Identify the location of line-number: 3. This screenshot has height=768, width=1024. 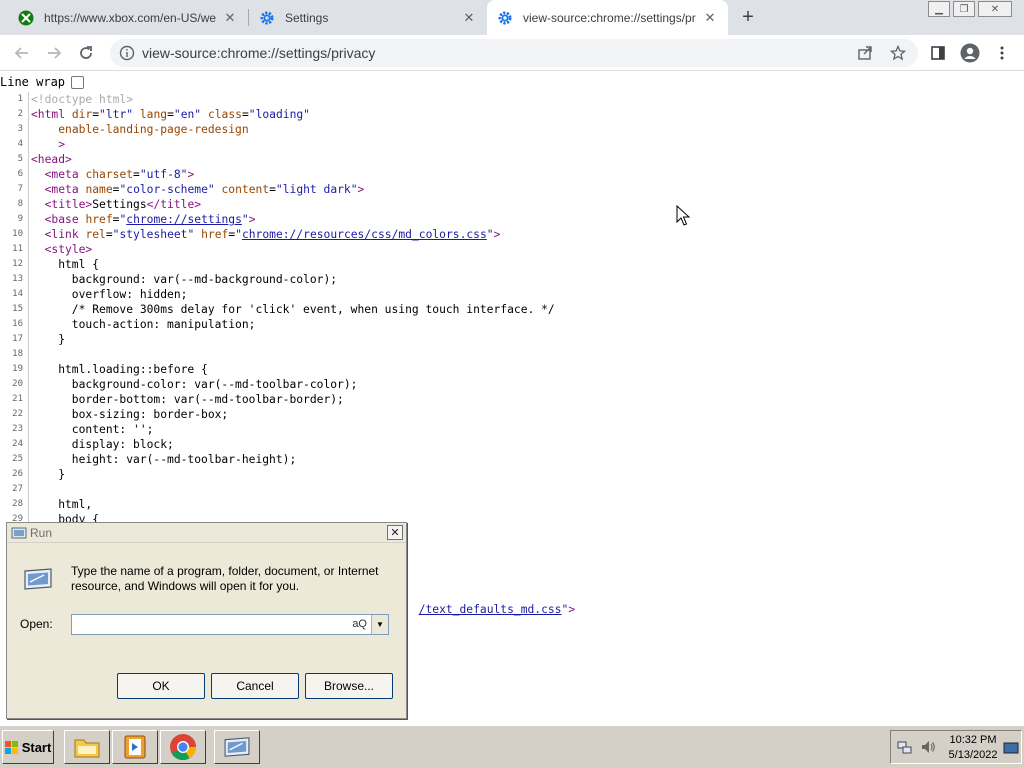
(14, 129).